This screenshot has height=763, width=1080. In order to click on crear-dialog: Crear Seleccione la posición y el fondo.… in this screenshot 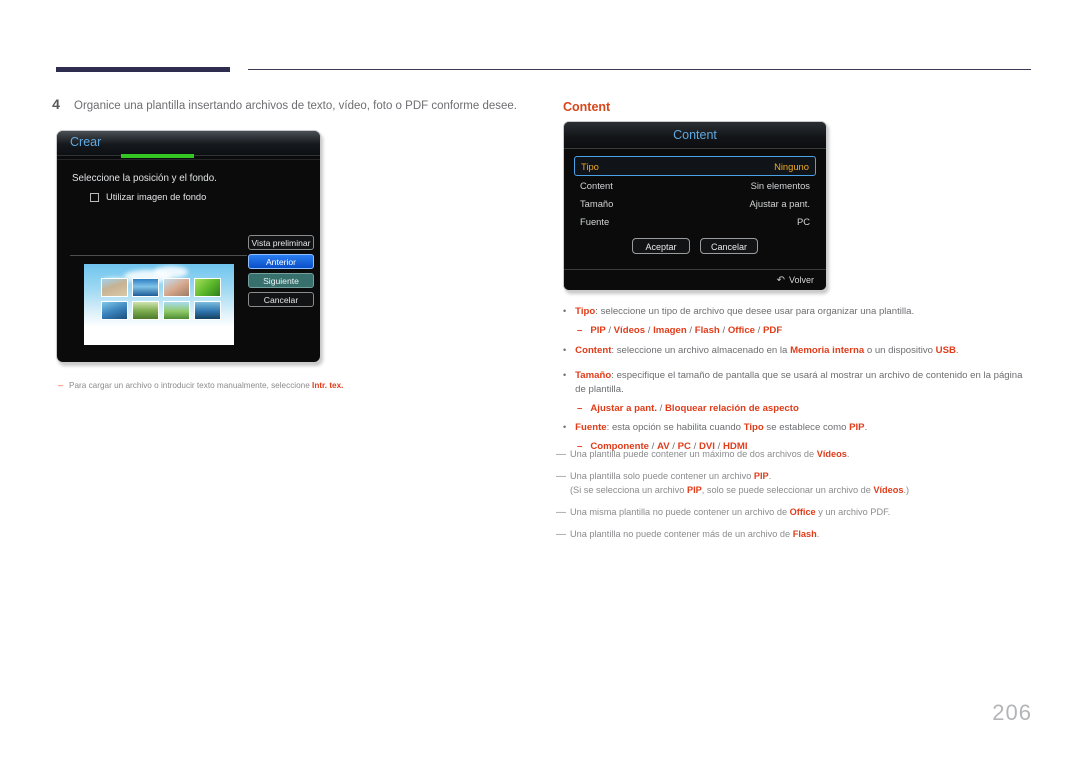, I will do `click(188, 246)`.